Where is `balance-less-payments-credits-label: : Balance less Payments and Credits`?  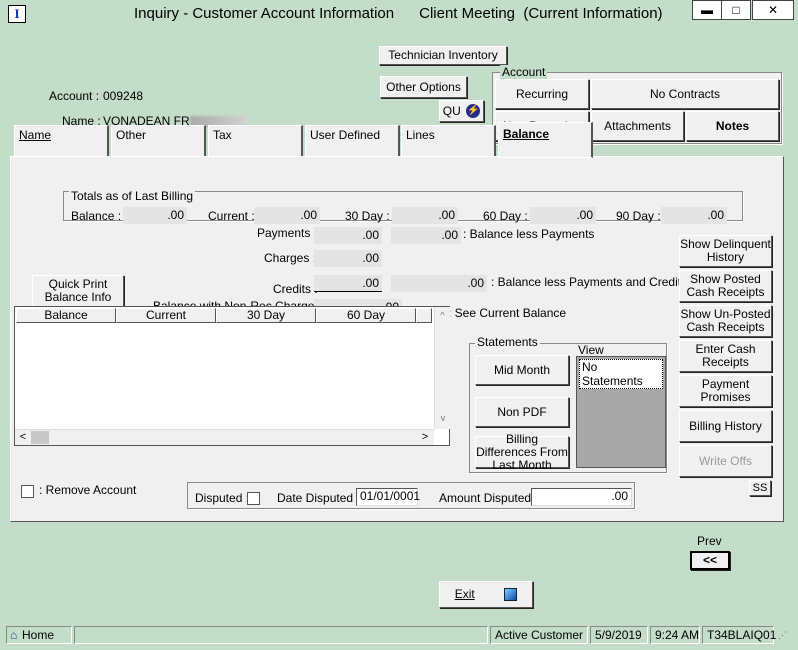 balance-less-payments-credits-label: : Balance less Payments and Credits is located at coordinates (589, 282).